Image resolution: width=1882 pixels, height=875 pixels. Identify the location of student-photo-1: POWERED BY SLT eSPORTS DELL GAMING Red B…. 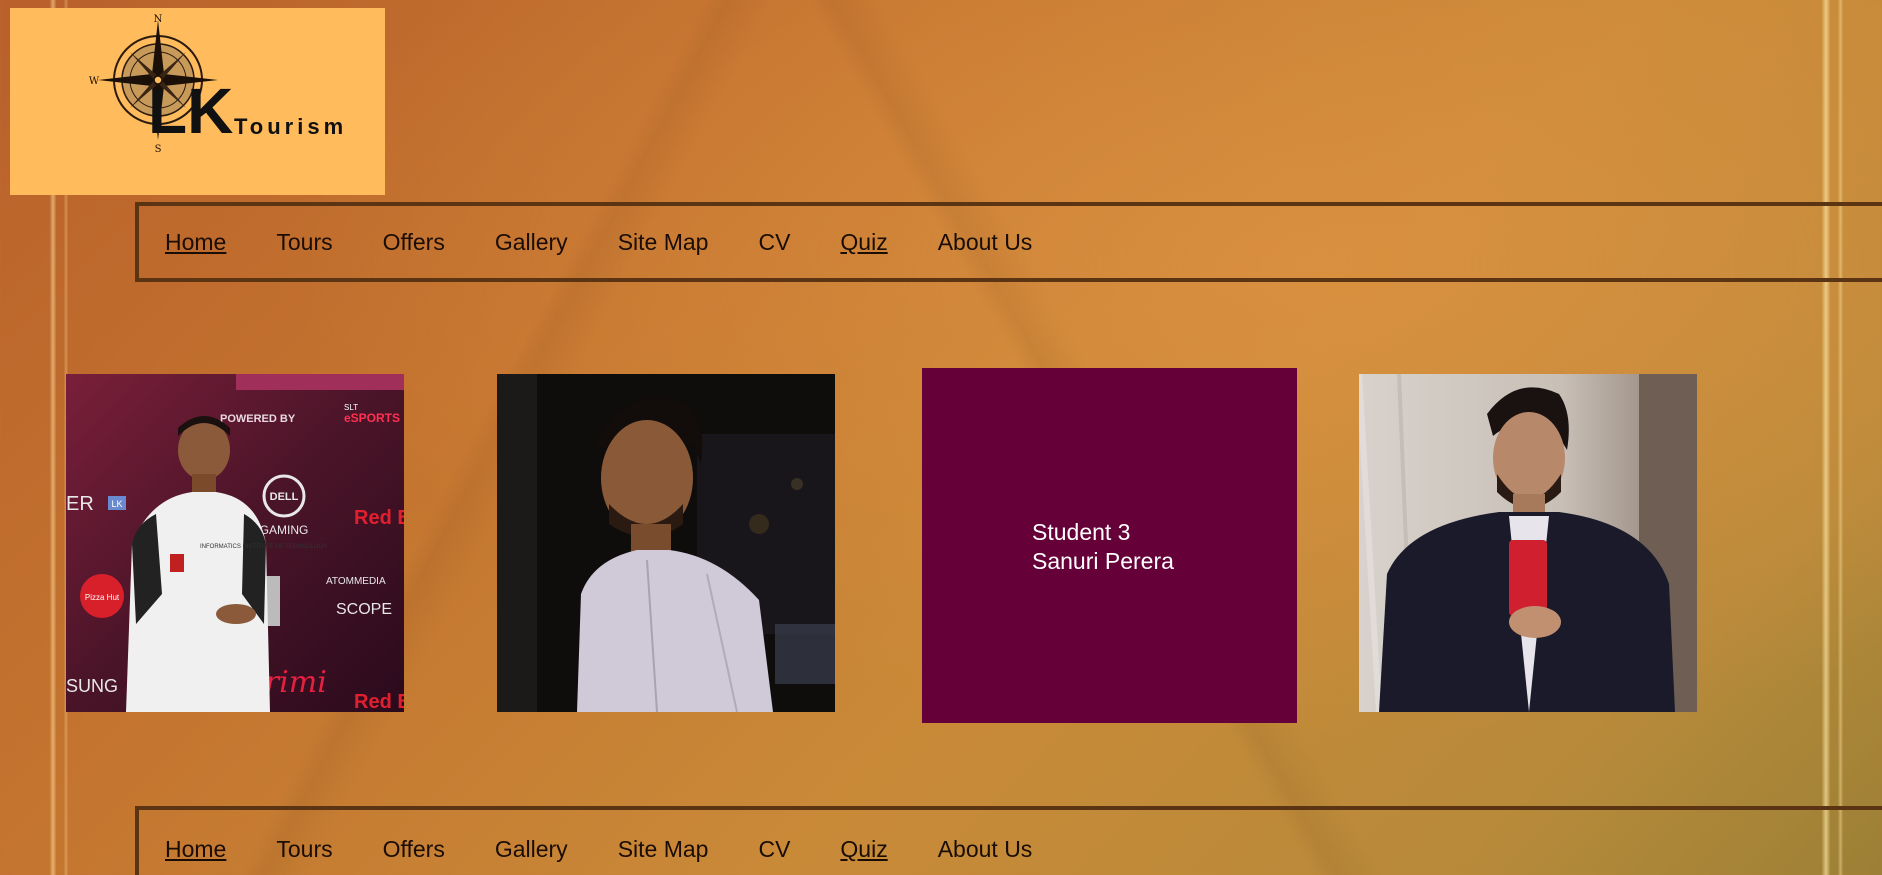
(235, 543).